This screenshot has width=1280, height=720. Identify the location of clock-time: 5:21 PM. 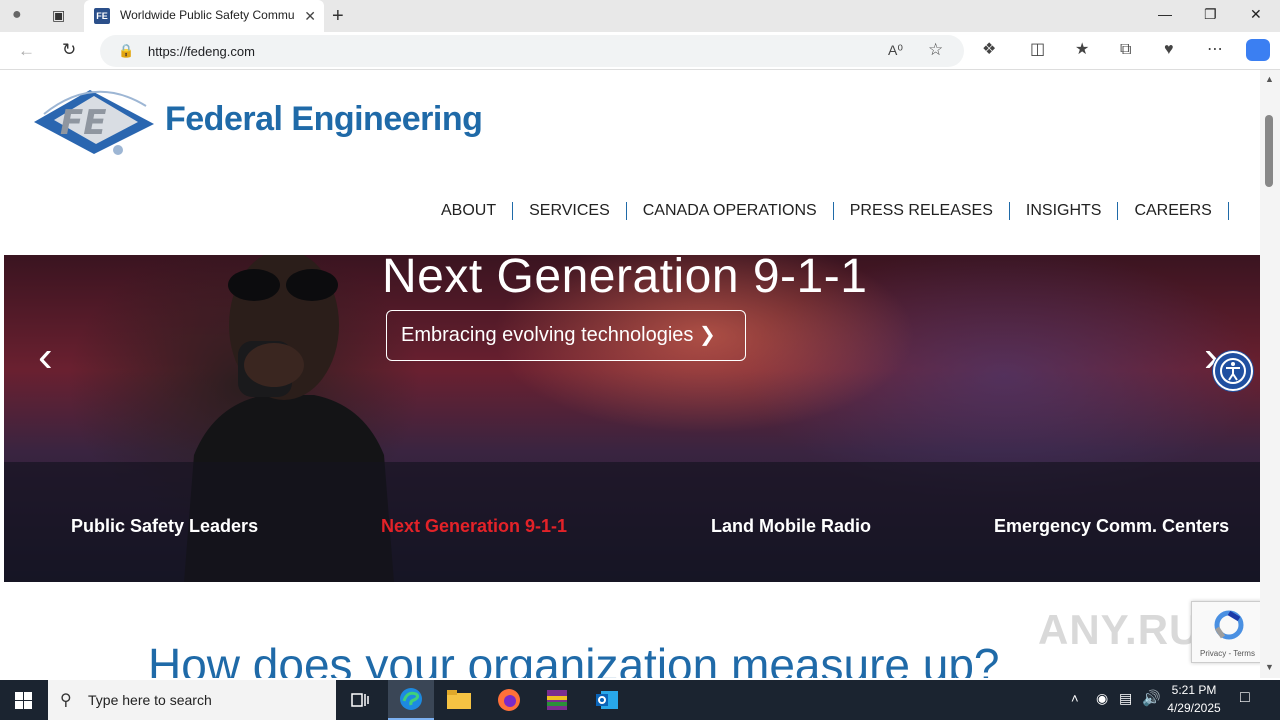
(1194, 690).